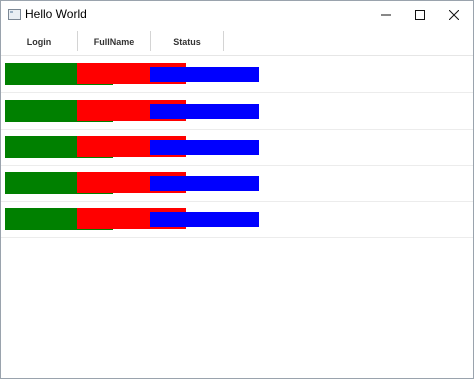 The width and height of the screenshot is (474, 379). Describe the element at coordinates (14, 14) in the screenshot. I see `app-window-icon` at that location.